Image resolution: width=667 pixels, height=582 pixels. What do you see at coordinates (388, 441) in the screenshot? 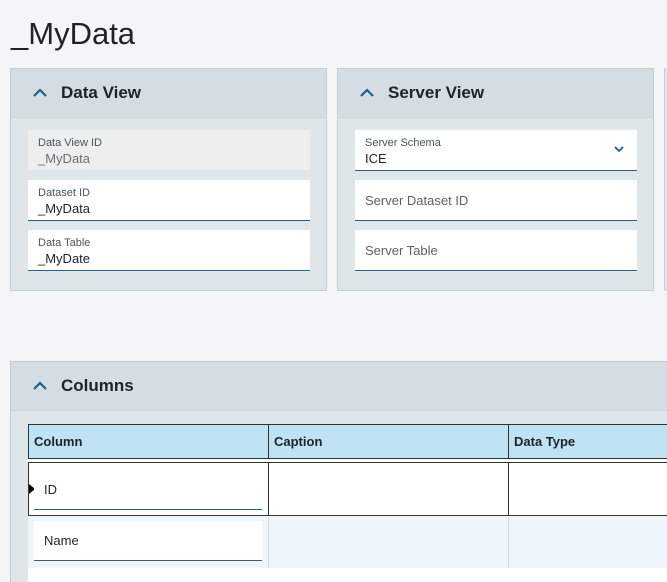
I see `grid-header-caption: Caption` at bounding box center [388, 441].